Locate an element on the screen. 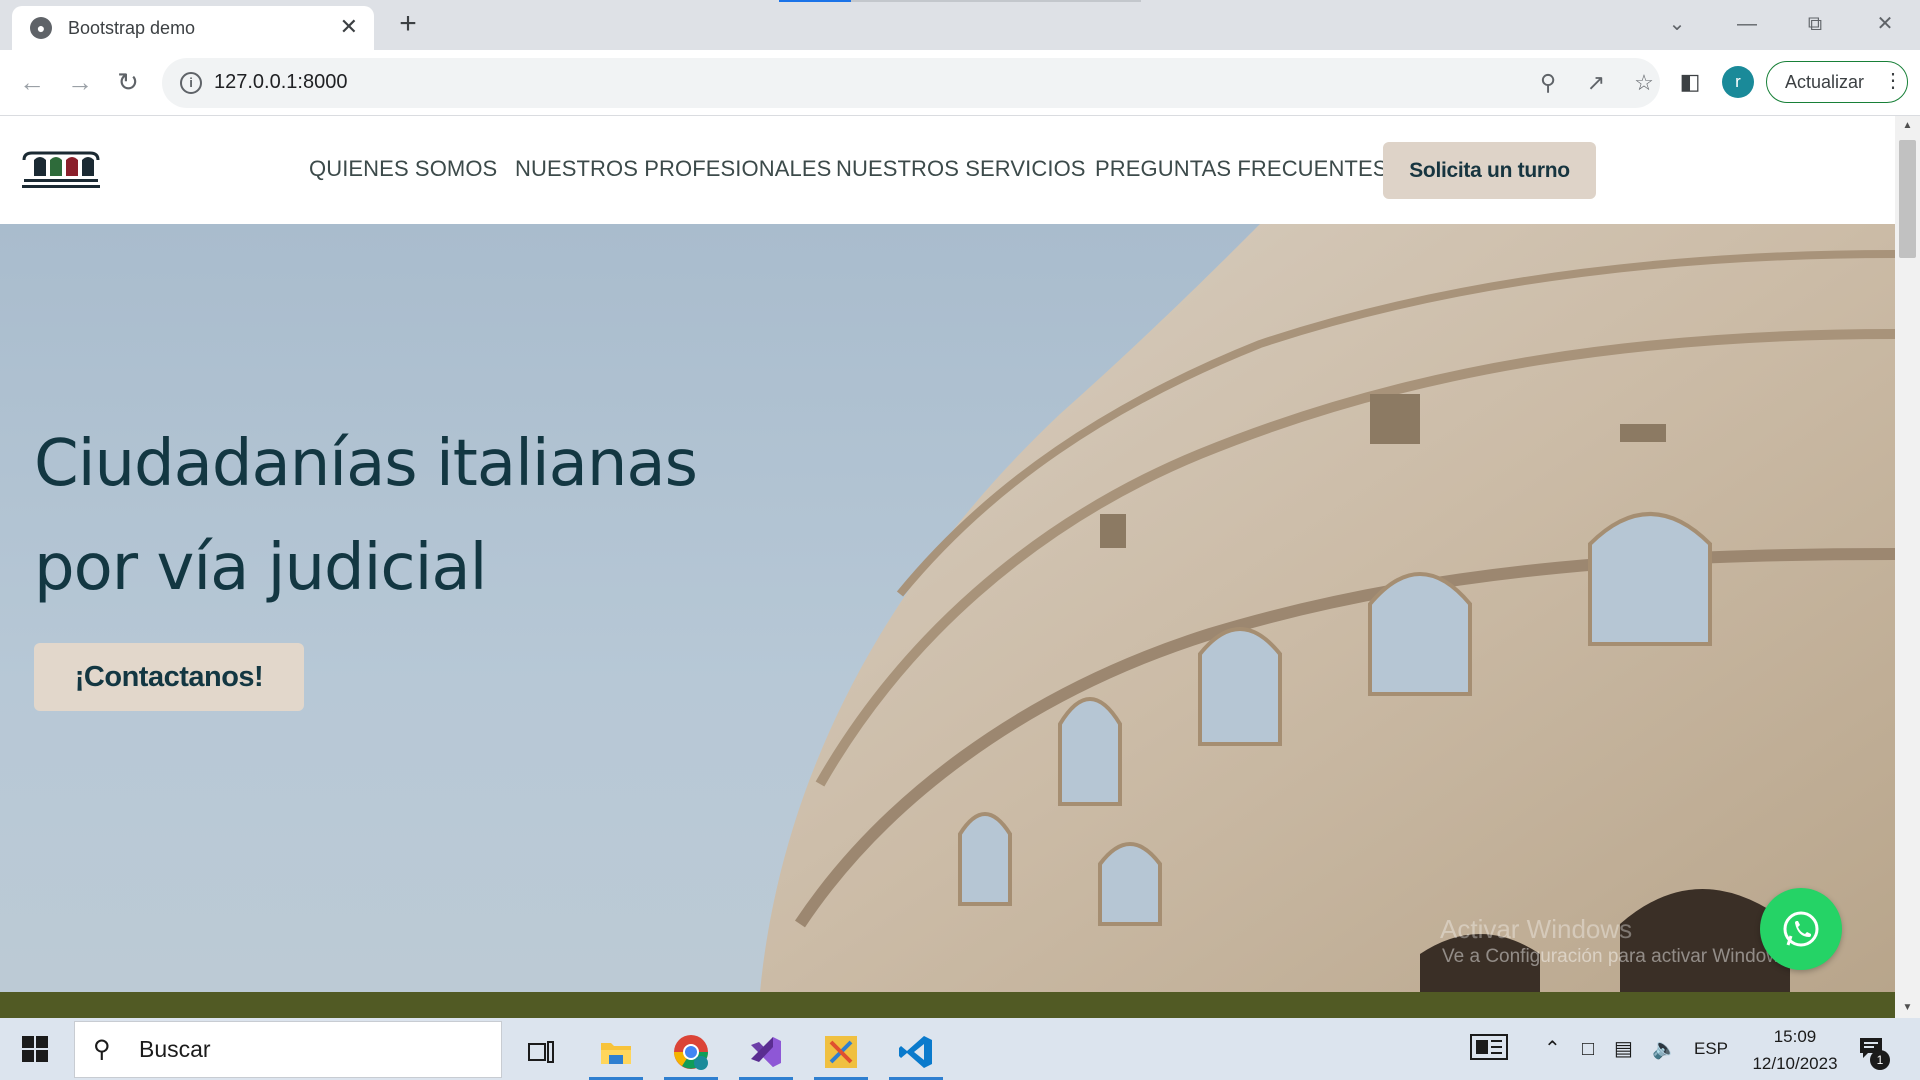 The width and height of the screenshot is (1920, 1080). globe-icon: ● is located at coordinates (41, 28).